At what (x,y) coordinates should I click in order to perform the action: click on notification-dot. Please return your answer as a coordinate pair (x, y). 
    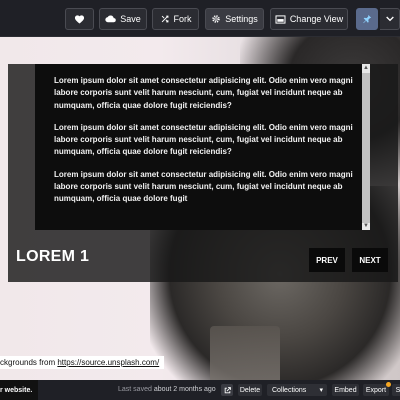
    Looking at the image, I should click on (388, 384).